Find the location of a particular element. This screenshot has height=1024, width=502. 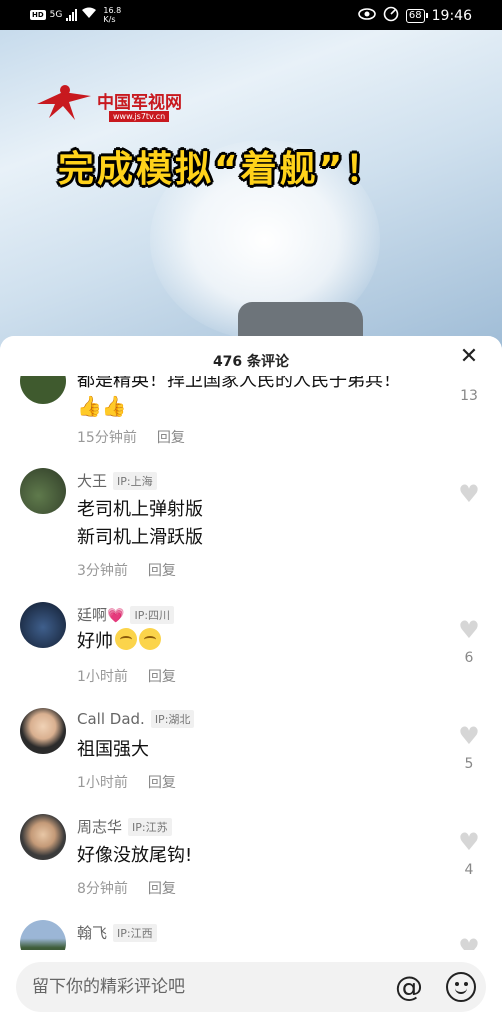

comment-author-row: Call Dad. IP:湖北 is located at coordinates (136, 719).